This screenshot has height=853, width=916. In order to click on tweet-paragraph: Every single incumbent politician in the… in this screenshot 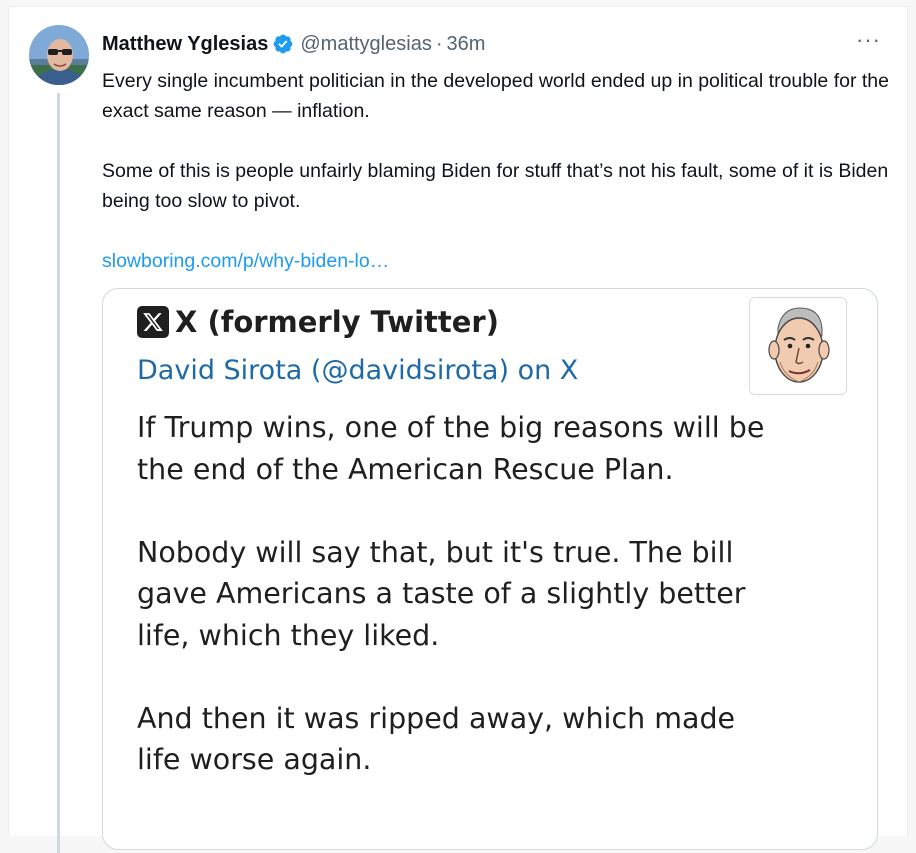, I will do `click(495, 96)`.